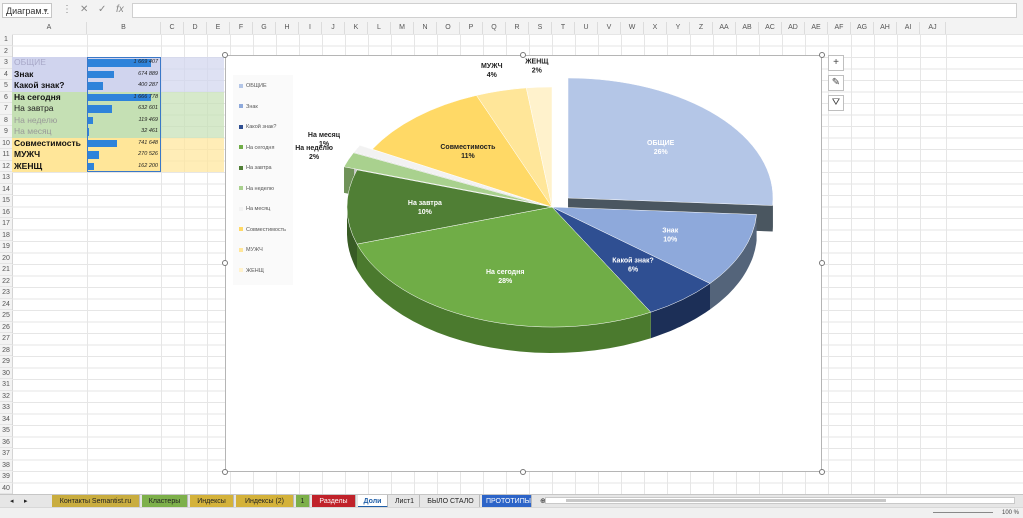 This screenshot has height=518, width=1023. I want to click on column-header: AD, so click(793, 28).